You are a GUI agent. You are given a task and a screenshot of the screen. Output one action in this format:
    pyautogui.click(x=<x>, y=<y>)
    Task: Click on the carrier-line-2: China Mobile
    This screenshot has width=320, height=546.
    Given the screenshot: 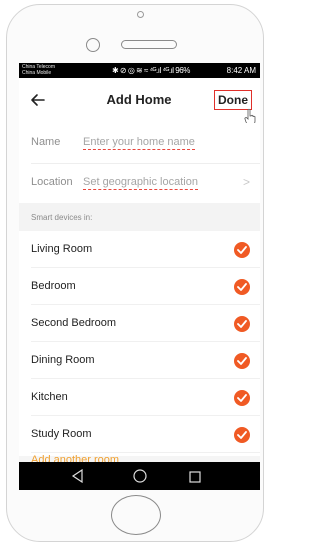 What is the action you would take?
    pyautogui.click(x=37, y=73)
    